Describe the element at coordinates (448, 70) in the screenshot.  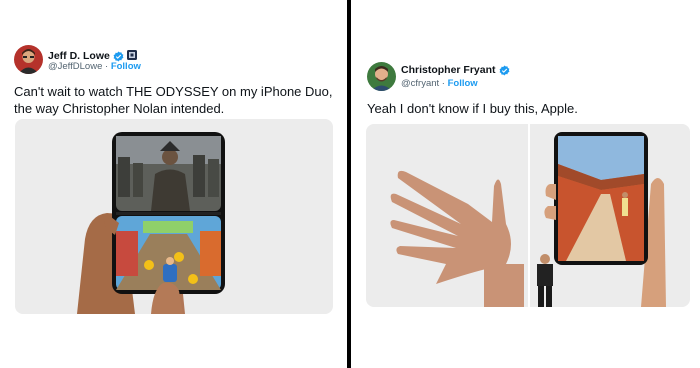
I see `author-name: Christopher Fryant` at that location.